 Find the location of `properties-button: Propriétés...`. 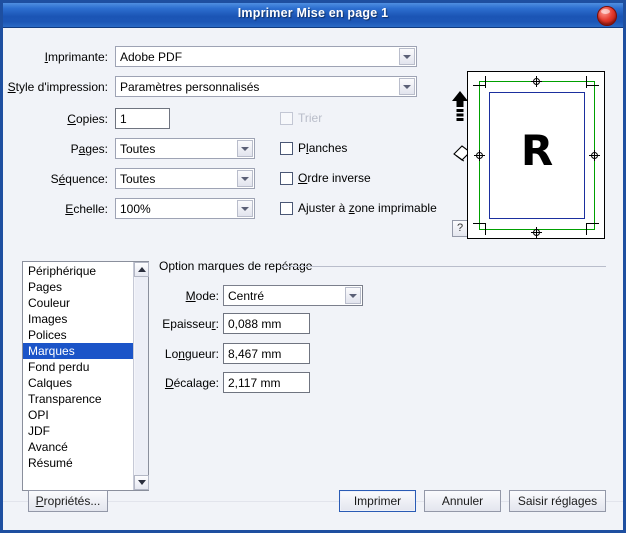

properties-button: Propriétés... is located at coordinates (68, 501).